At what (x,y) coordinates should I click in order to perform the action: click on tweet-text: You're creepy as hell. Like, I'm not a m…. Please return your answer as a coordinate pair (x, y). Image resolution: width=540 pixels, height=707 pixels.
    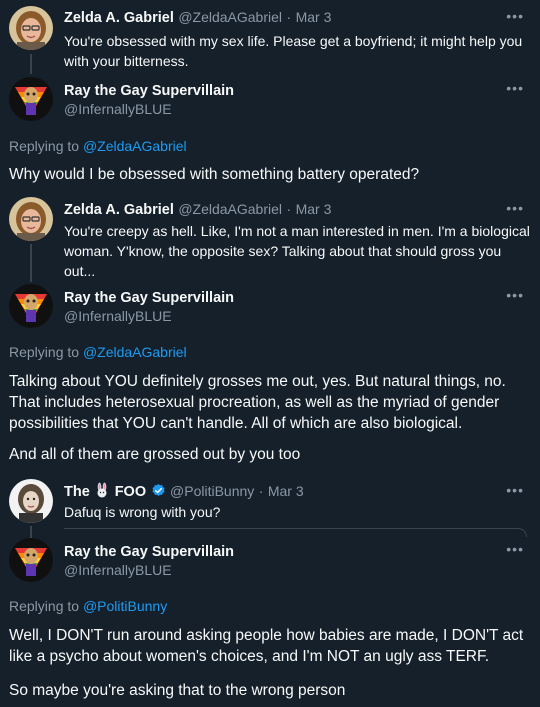
    Looking at the image, I should click on (297, 251).